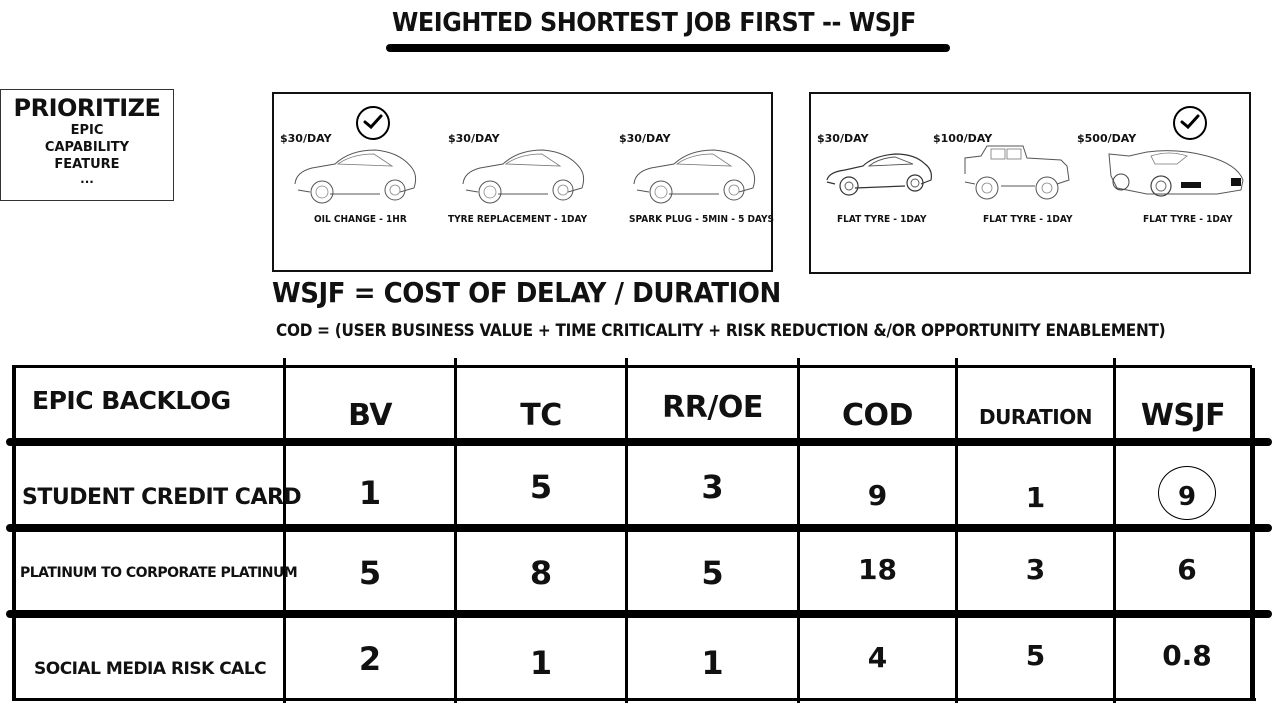 The height and width of the screenshot is (720, 1280). I want to click on car-card: $30/DAY TYRE REPLACEMENT - 1DAY, so click(533, 169).